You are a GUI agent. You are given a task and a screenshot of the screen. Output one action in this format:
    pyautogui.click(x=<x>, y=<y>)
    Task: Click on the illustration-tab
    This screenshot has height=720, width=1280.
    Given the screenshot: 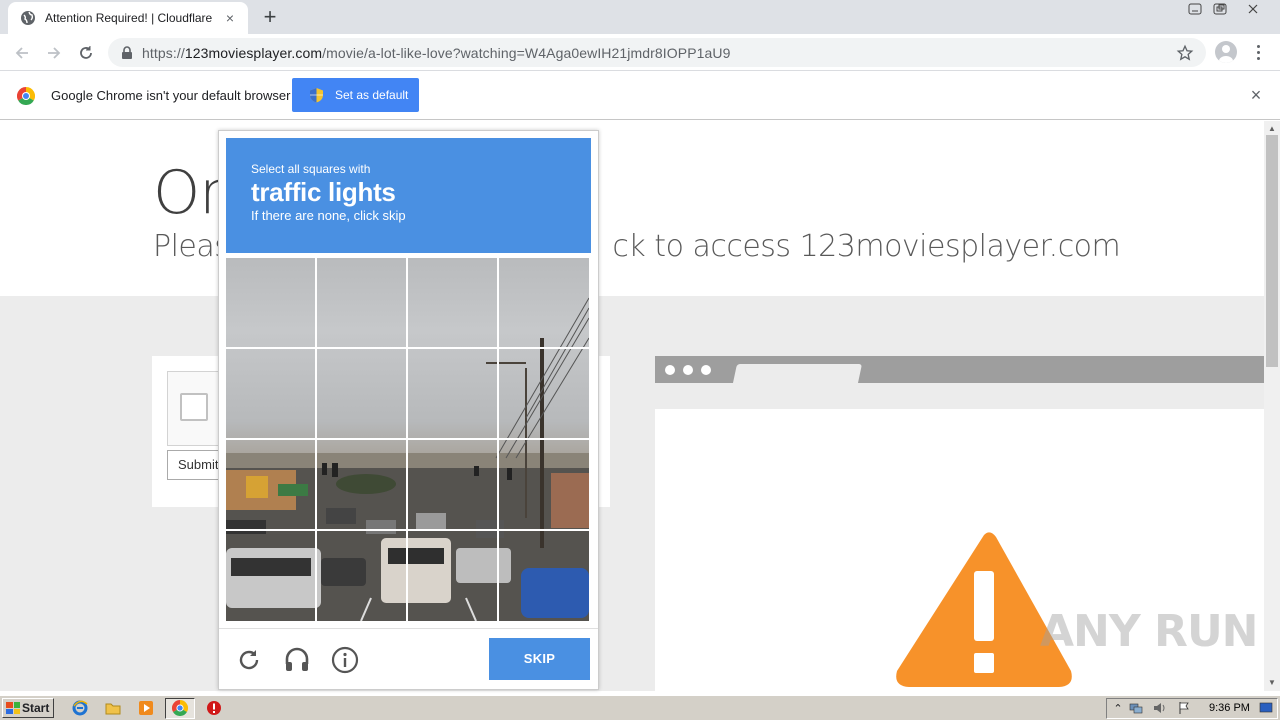 What is the action you would take?
    pyautogui.click(x=797, y=373)
    